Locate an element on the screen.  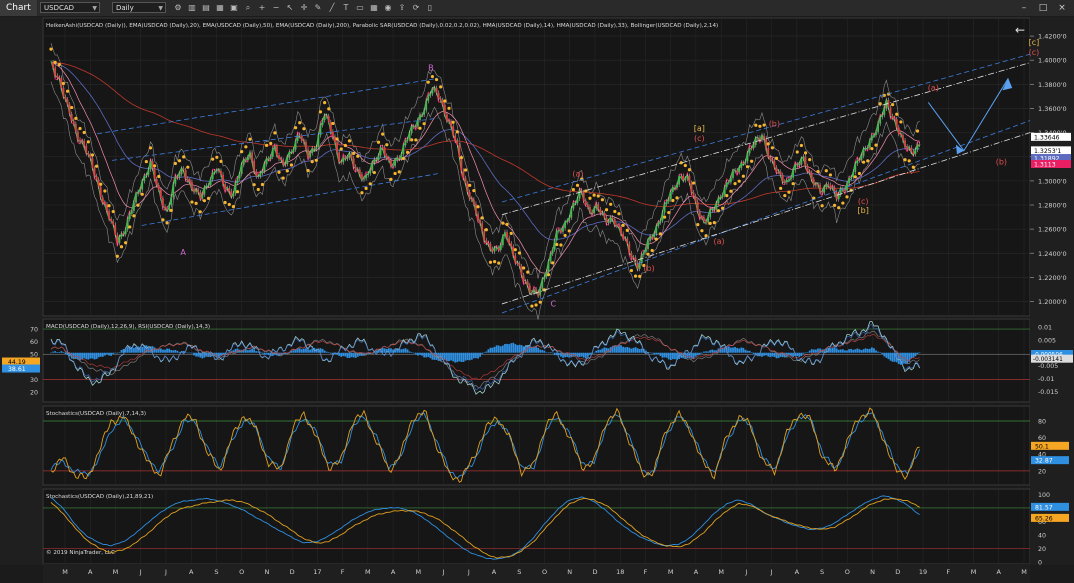
price-tick-label: 1.3600'0 is located at coordinates (1052, 109).